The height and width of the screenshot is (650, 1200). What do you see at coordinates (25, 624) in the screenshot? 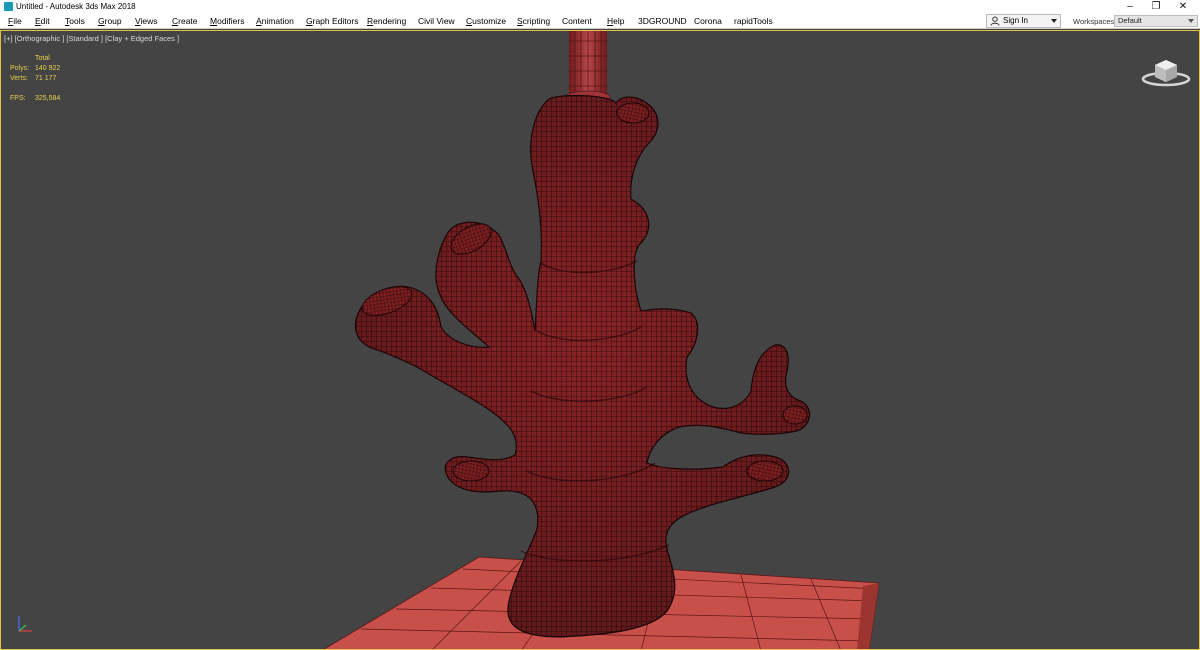
I see `axis-tripod-icon` at bounding box center [25, 624].